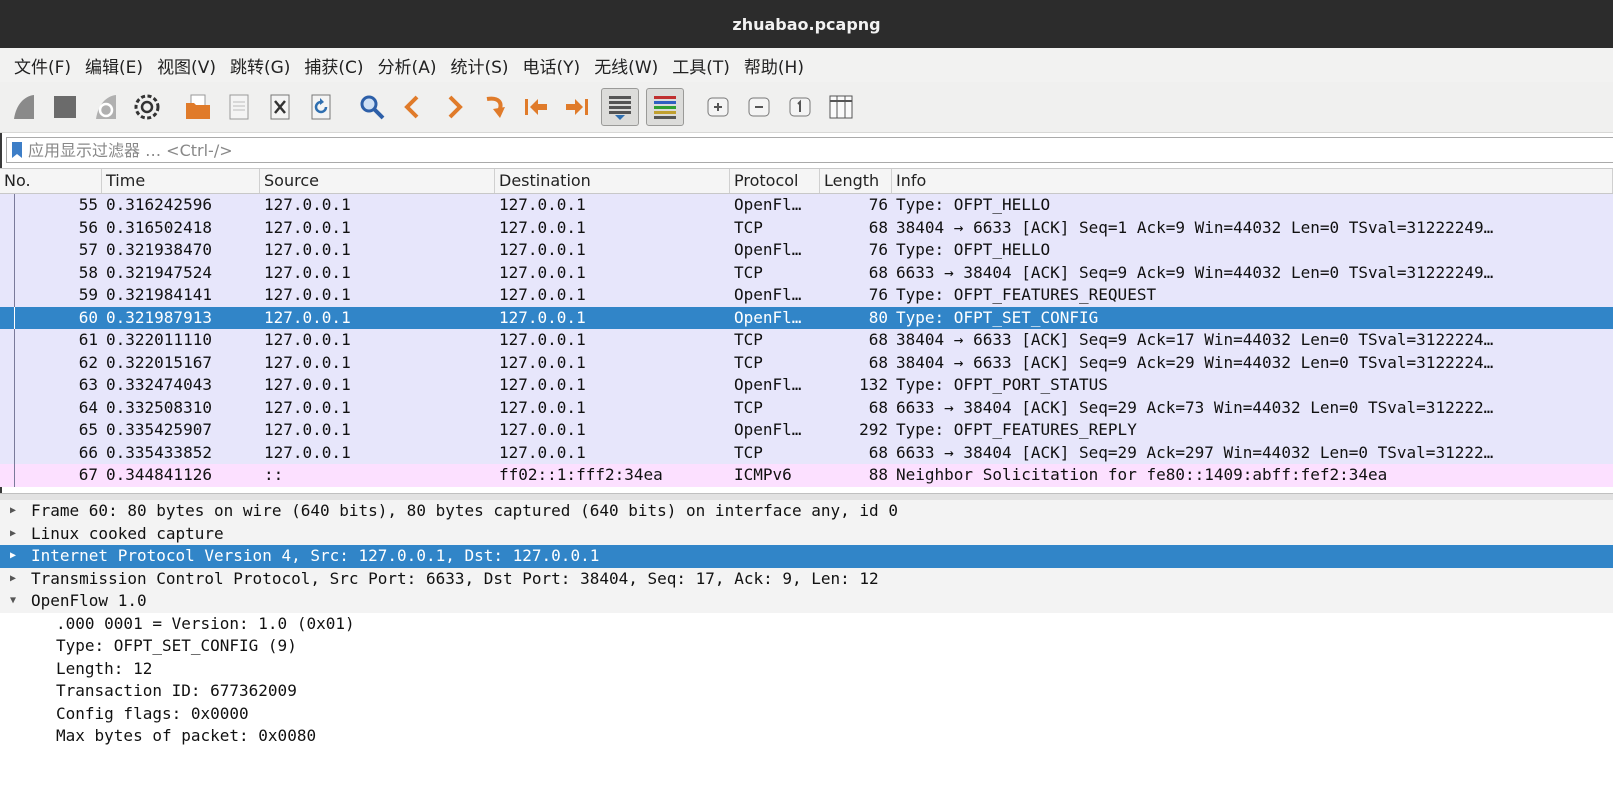 The width and height of the screenshot is (1613, 786). I want to click on display-filter-input, so click(778, 150).